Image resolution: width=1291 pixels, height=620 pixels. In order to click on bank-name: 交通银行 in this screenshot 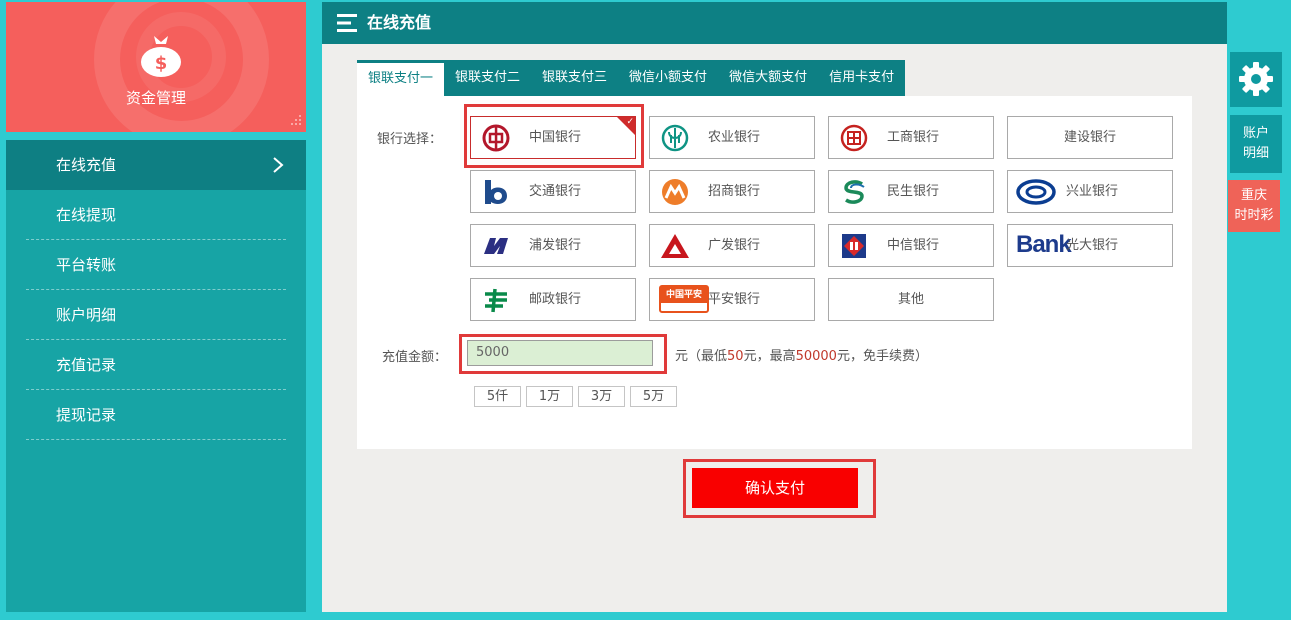, I will do `click(555, 191)`.